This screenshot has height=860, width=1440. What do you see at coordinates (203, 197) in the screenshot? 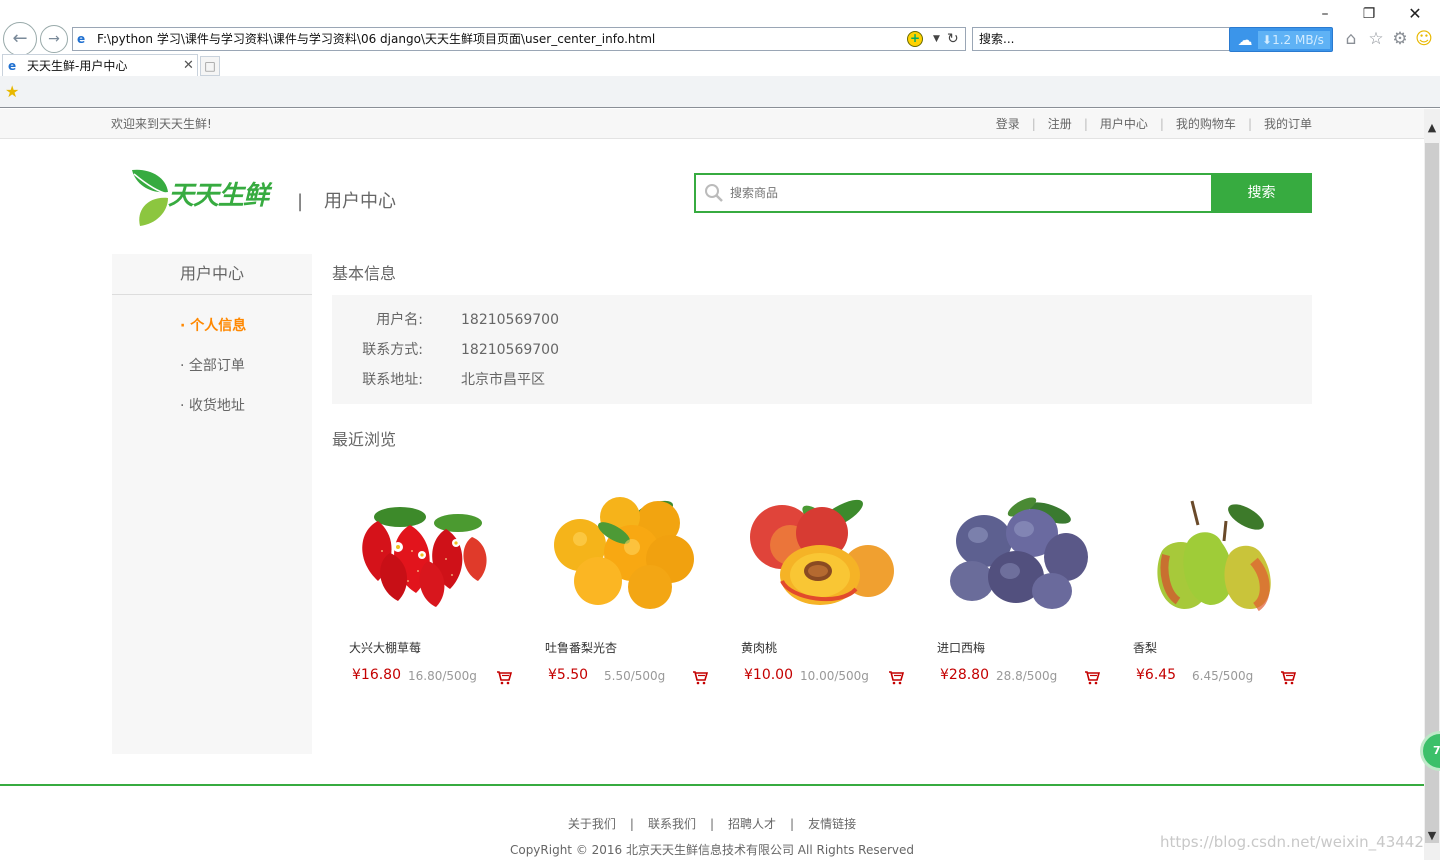
I see `site-logo: 天天生鲜` at bounding box center [203, 197].